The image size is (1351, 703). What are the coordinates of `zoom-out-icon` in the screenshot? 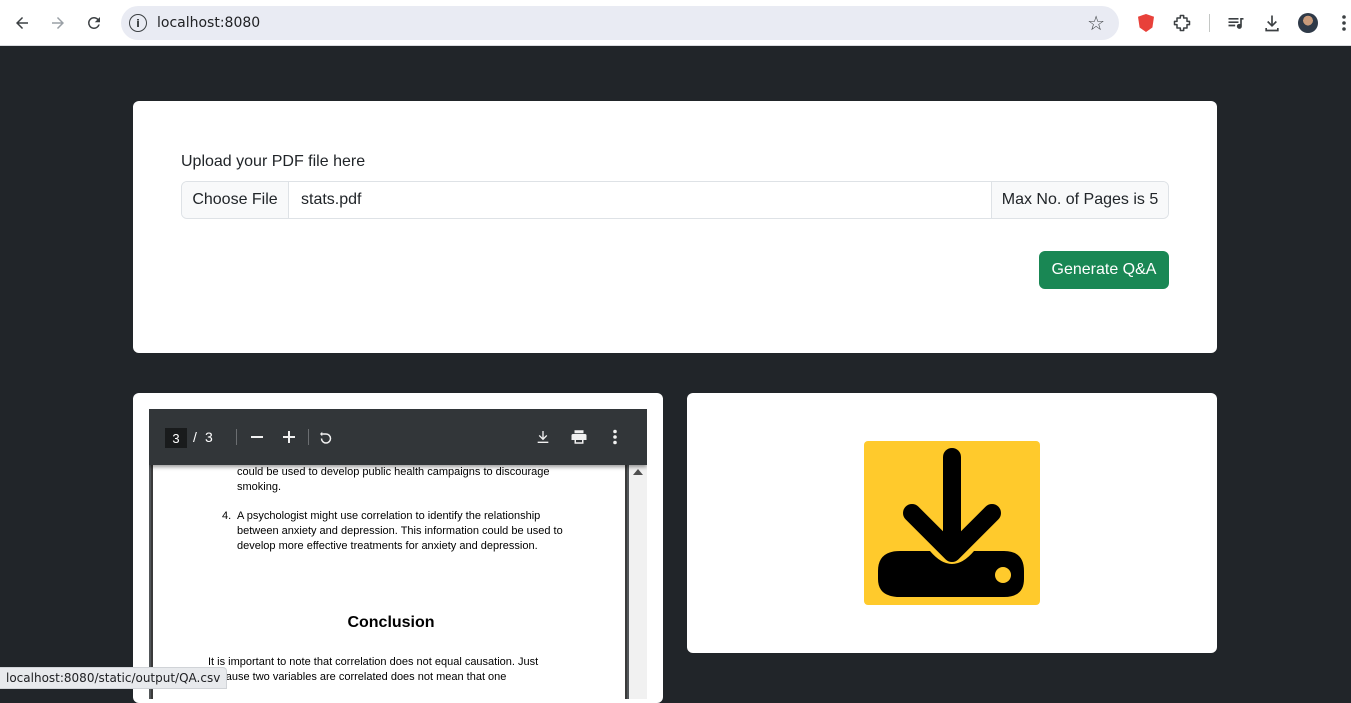 It's located at (257, 437).